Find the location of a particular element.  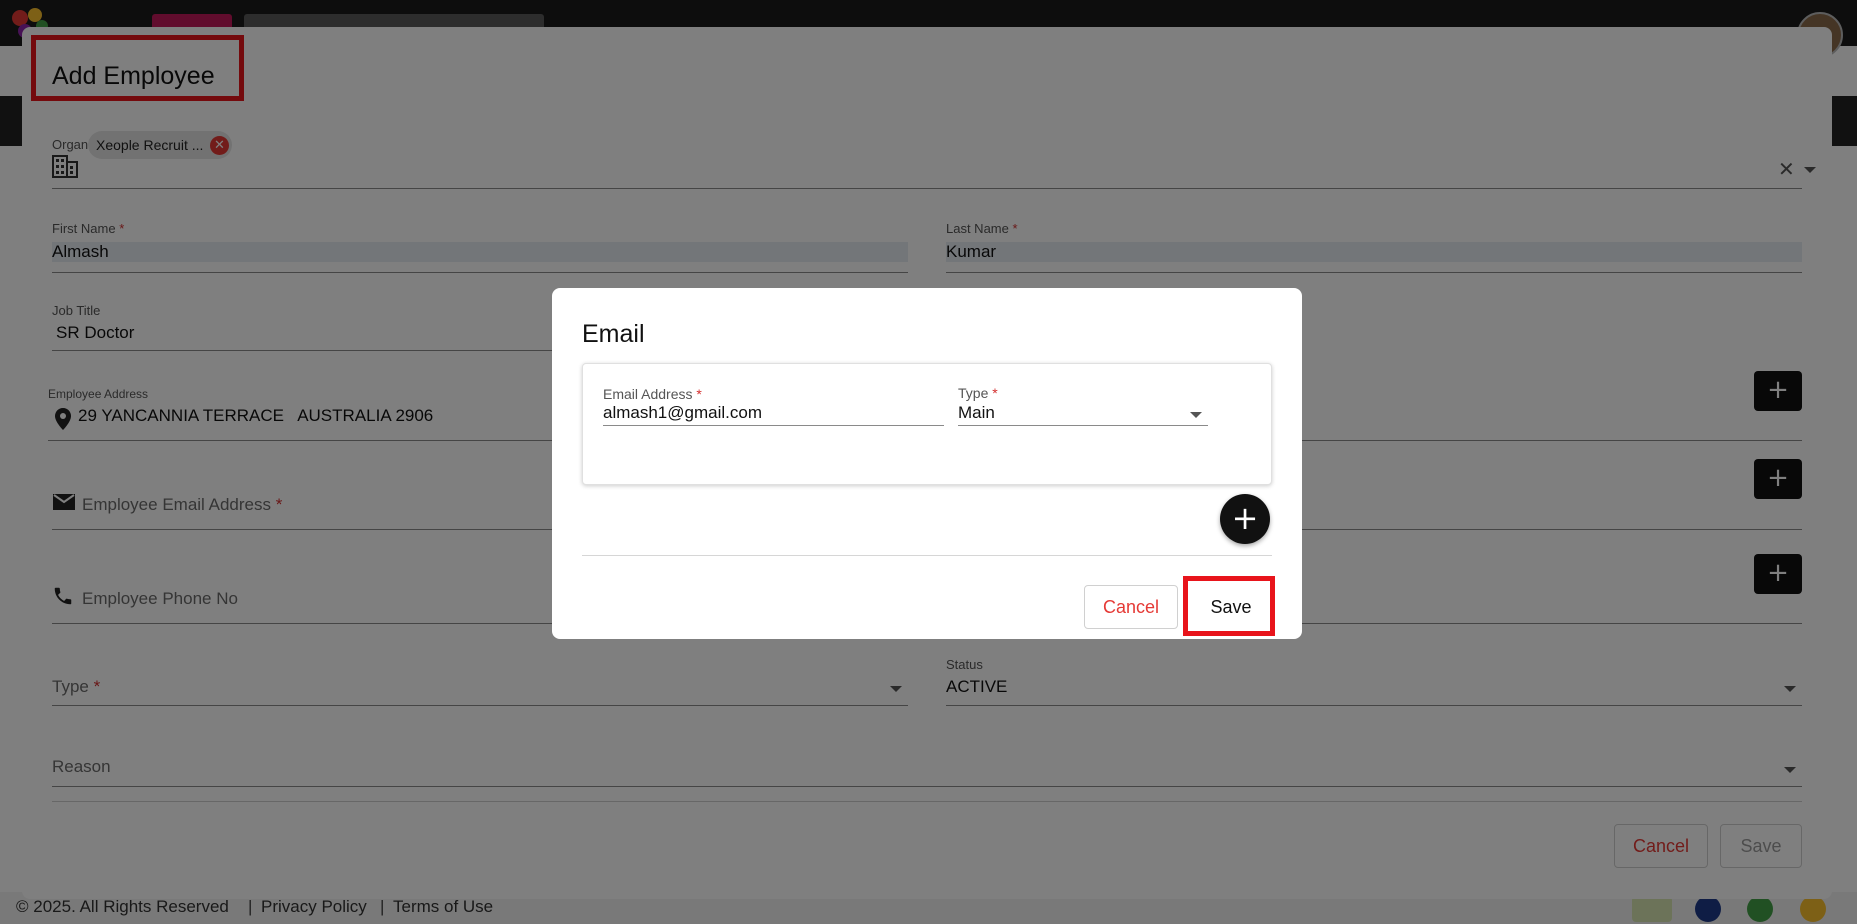

email-address-field: Email Address * almash1@gmail.com is located at coordinates (773, 404).